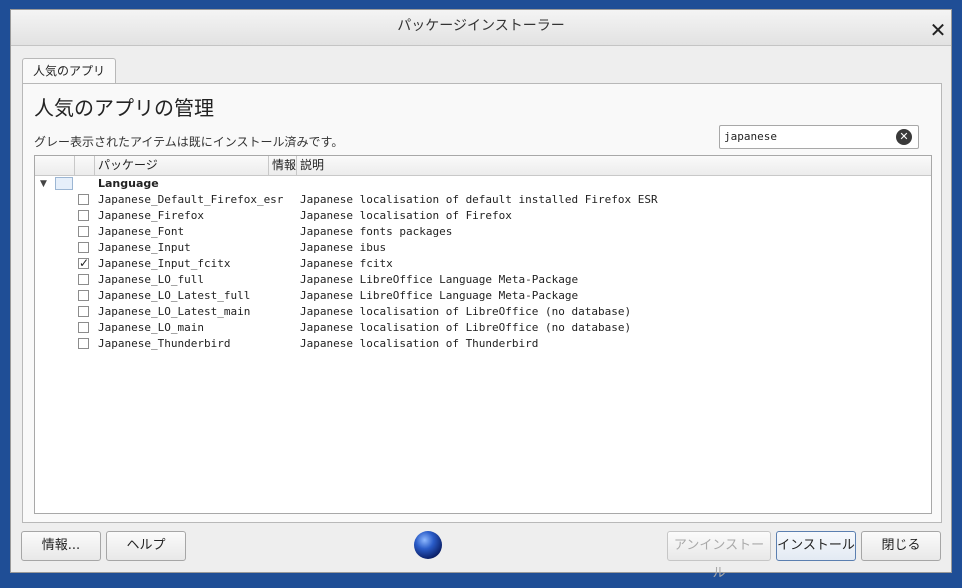  Describe the element at coordinates (483, 264) in the screenshot. I see `table-row: ✓ Japanese_Input_fcitx Japanese fcitx` at that location.